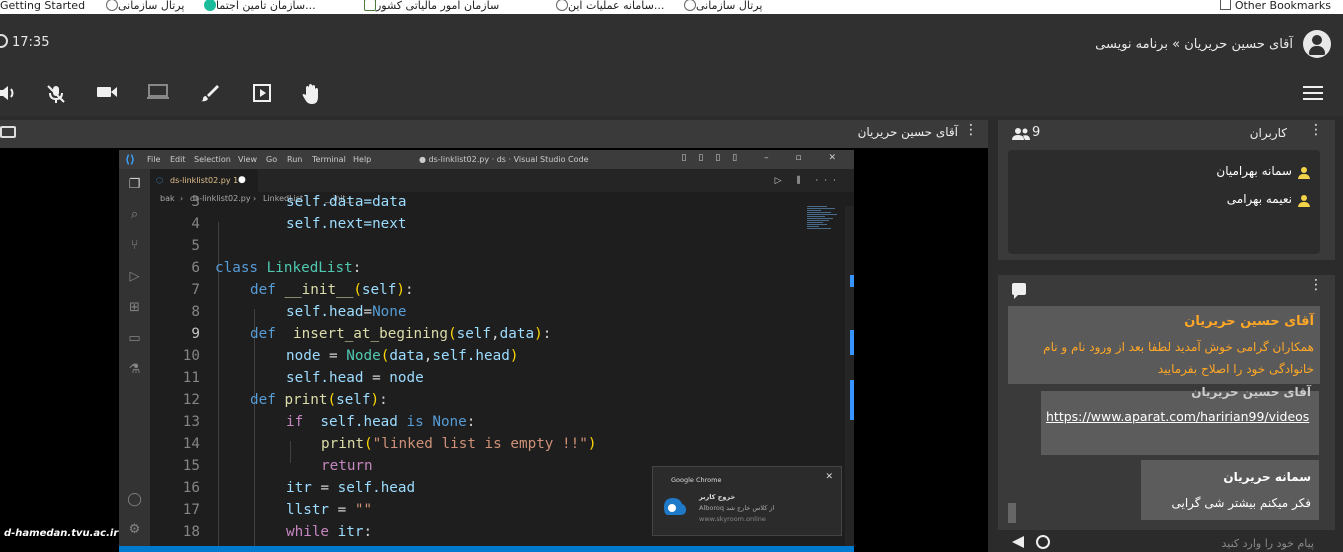 The image size is (1343, 552). I want to click on bookmark-portal-2: پرتال سازمانی, so click(721, 6).